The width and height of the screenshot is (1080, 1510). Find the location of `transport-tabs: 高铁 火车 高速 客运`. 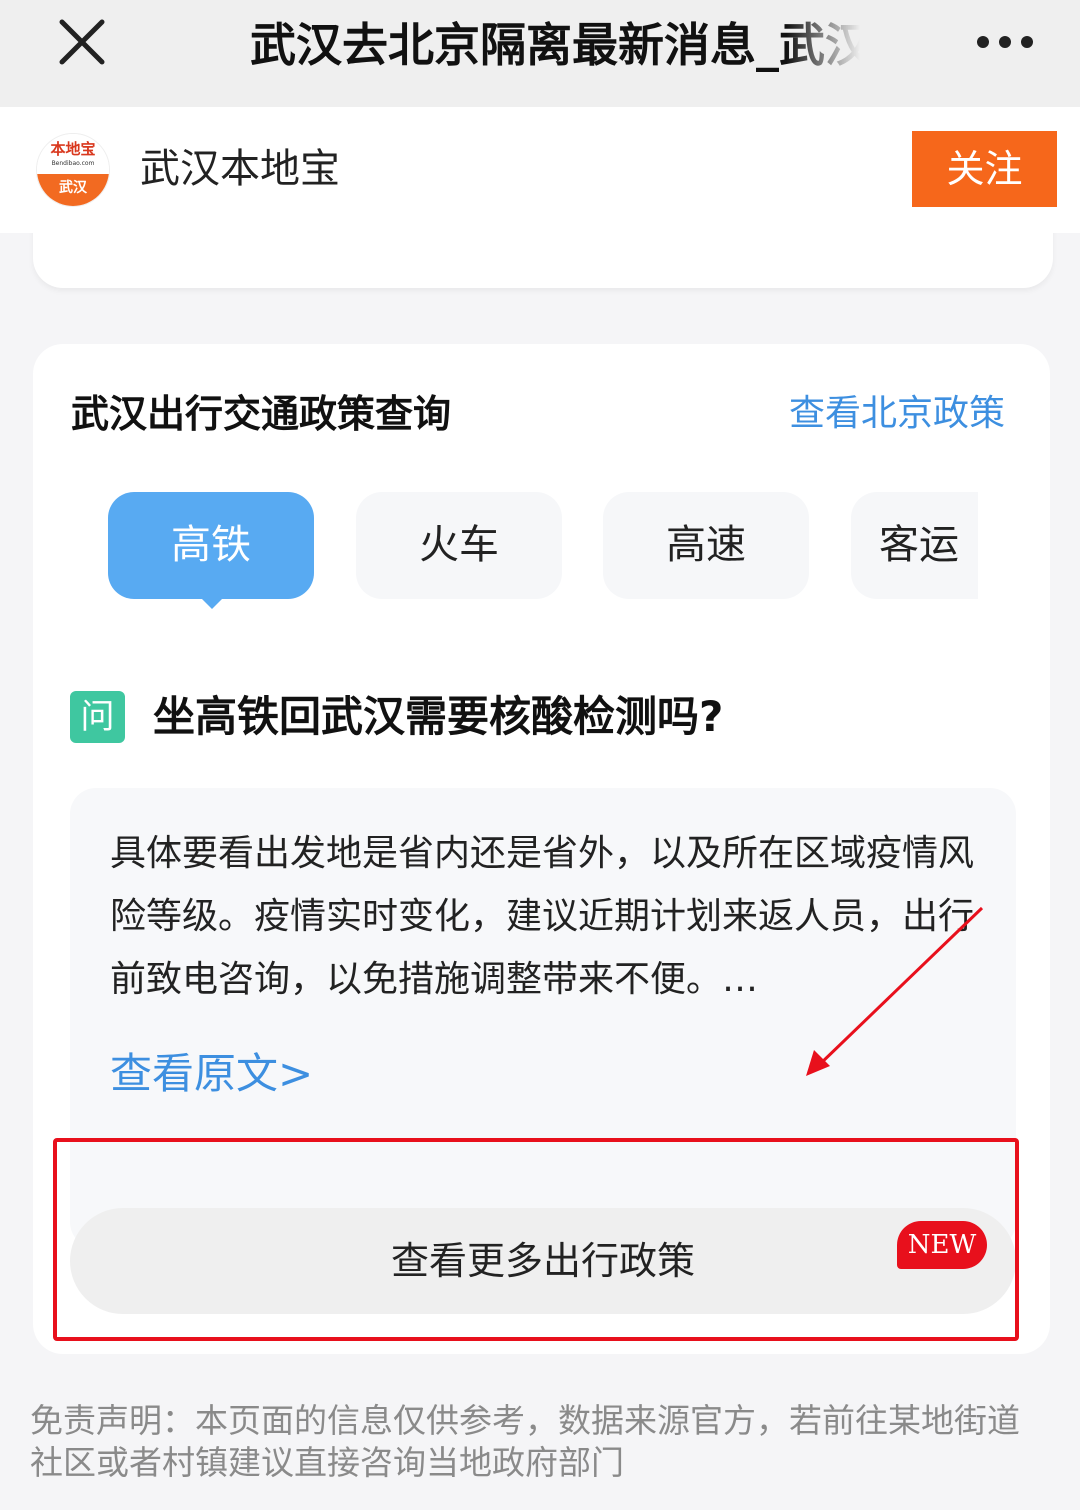

transport-tabs: 高铁 火车 高速 客运 is located at coordinates (543, 552).